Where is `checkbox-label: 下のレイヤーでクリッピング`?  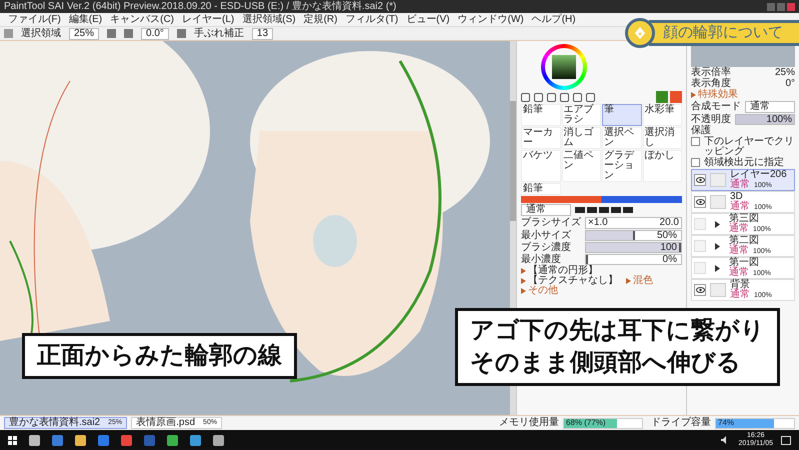 checkbox-label: 下のレイヤーでクリッピング is located at coordinates (749, 147).